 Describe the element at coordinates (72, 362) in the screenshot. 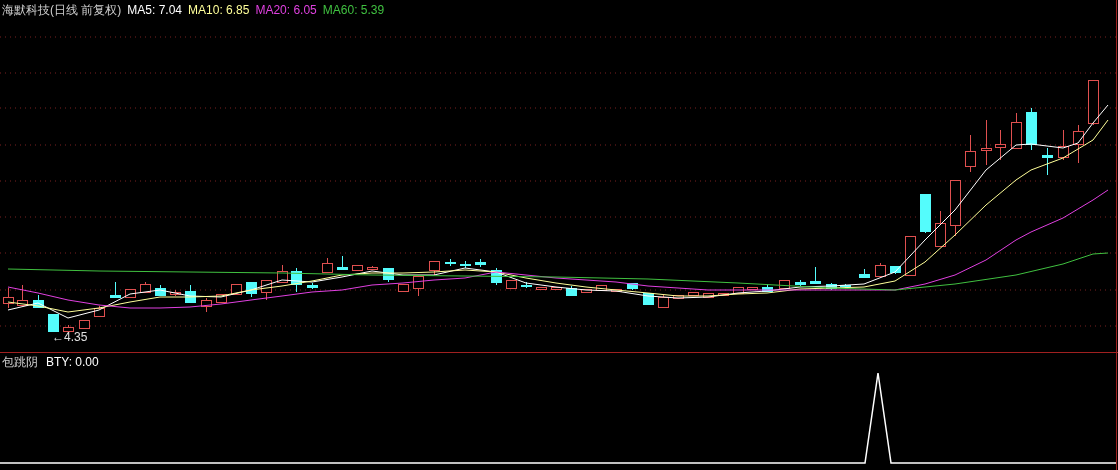

I see `indicator-value: BTY: 0.00` at that location.